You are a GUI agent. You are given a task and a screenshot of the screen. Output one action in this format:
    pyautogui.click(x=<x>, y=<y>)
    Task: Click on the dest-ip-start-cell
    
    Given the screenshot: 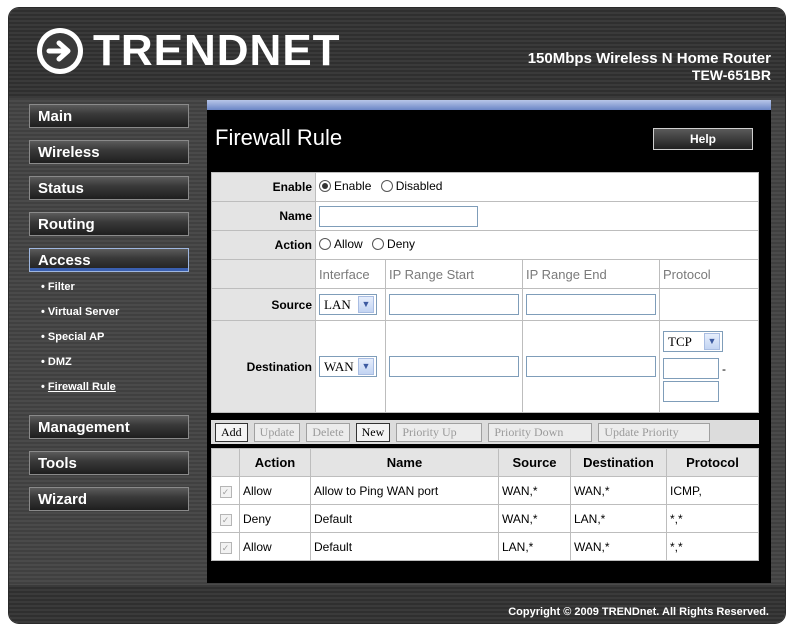 What is the action you would take?
    pyautogui.click(x=454, y=366)
    